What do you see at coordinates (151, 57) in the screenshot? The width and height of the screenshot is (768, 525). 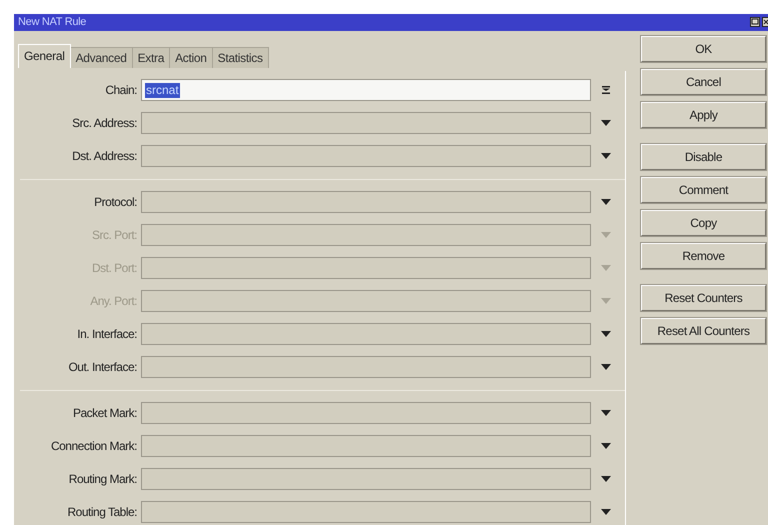 I see `tab: Extra` at bounding box center [151, 57].